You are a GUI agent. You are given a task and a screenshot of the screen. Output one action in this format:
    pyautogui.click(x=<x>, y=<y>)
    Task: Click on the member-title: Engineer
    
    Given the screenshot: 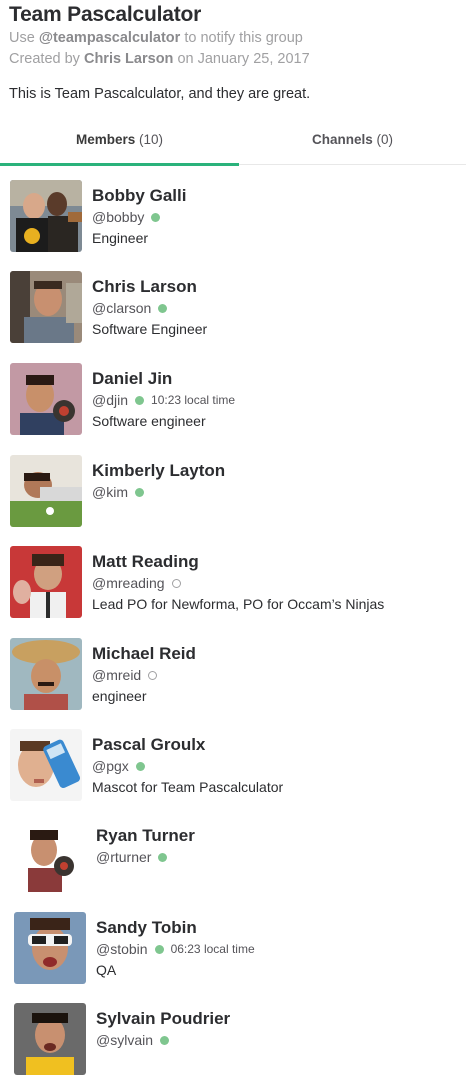 What is the action you would take?
    pyautogui.click(x=120, y=238)
    